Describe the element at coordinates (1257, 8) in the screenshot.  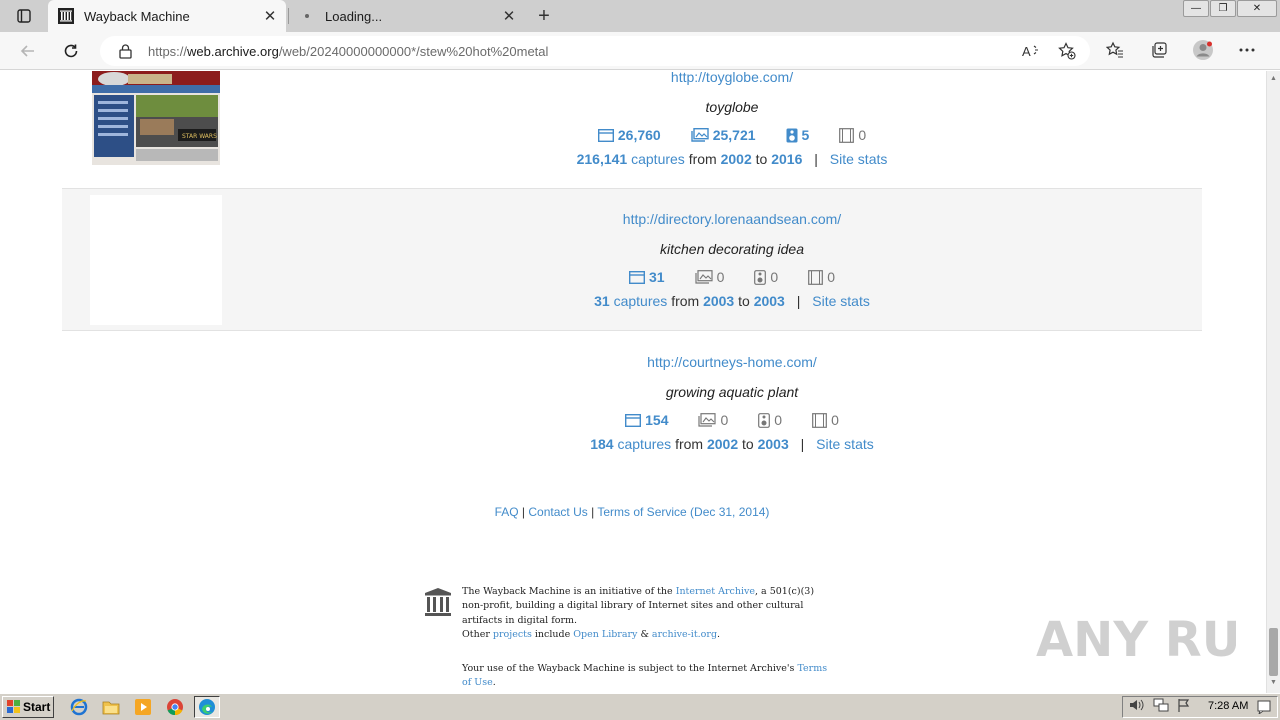
I see `window-close-button: ✕` at that location.